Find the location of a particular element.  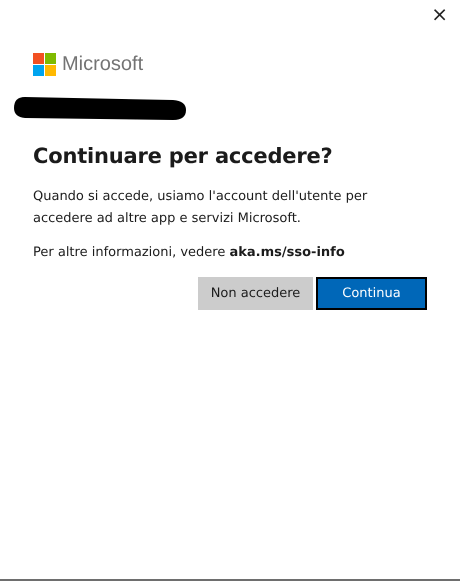

close-button: × is located at coordinates (439, 14).